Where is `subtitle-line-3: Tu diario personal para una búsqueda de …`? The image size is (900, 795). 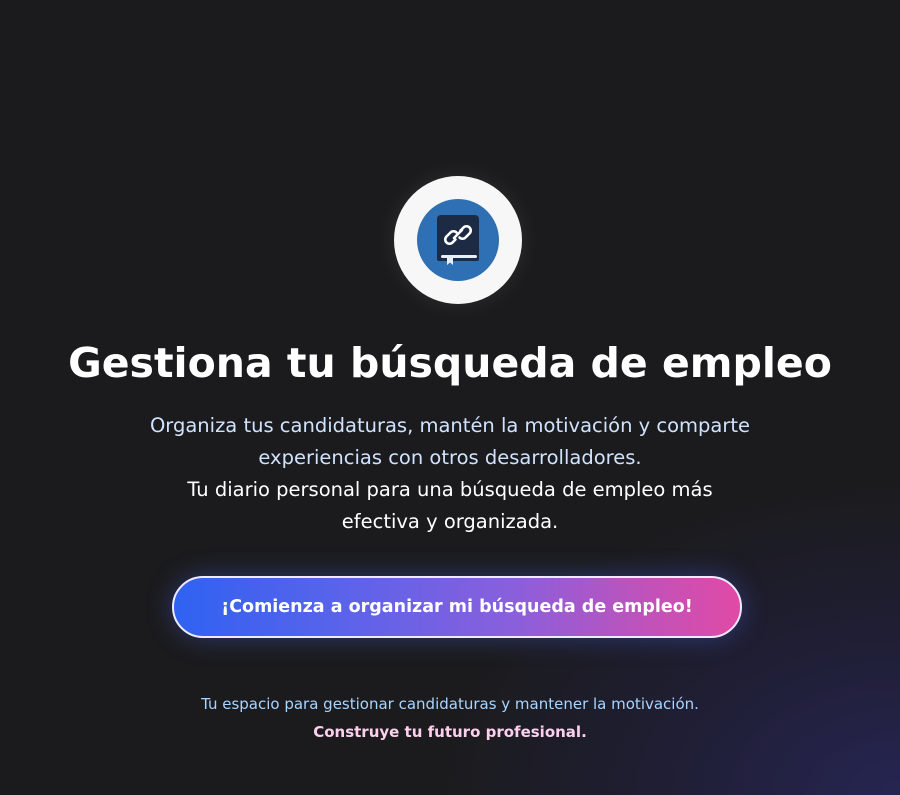
subtitle-line-3: Tu diario personal para una búsqueda de … is located at coordinates (450, 489).